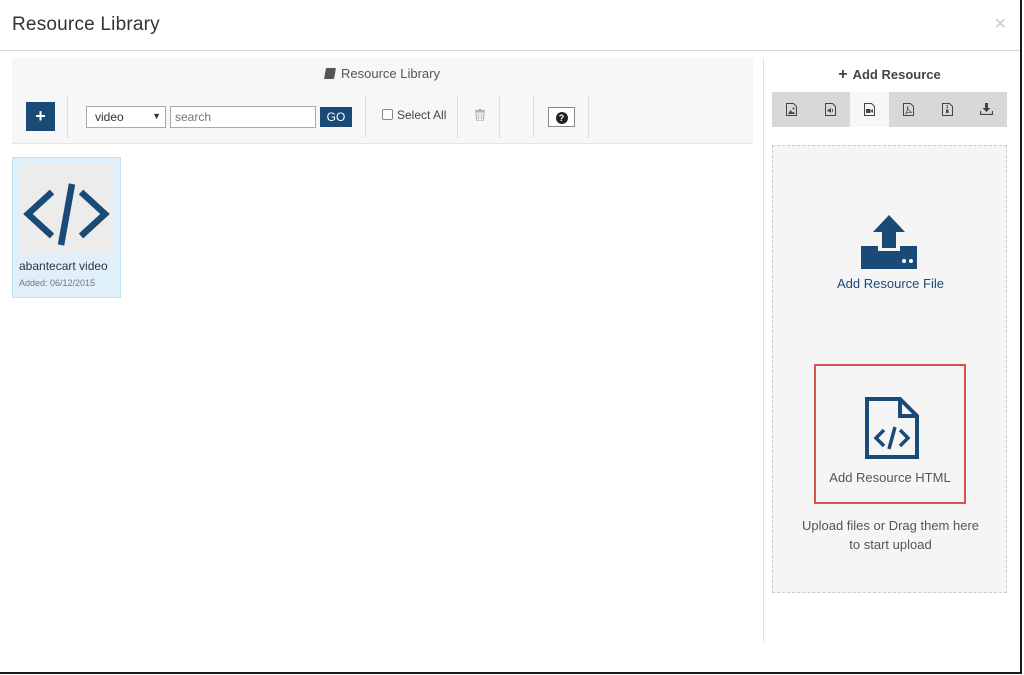 This screenshot has height=675, width=1024. I want to click on help-button: ?, so click(561, 117).